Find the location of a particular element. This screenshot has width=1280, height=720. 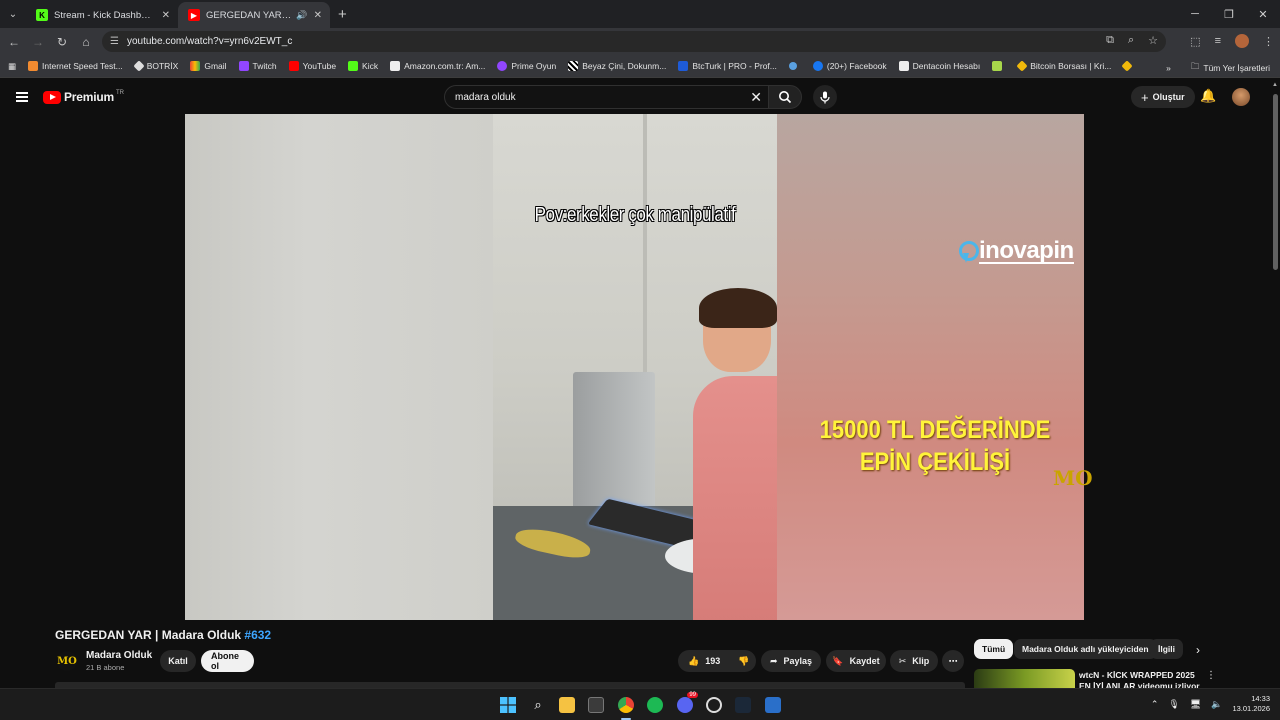

forward-button: → is located at coordinates (38, 42).